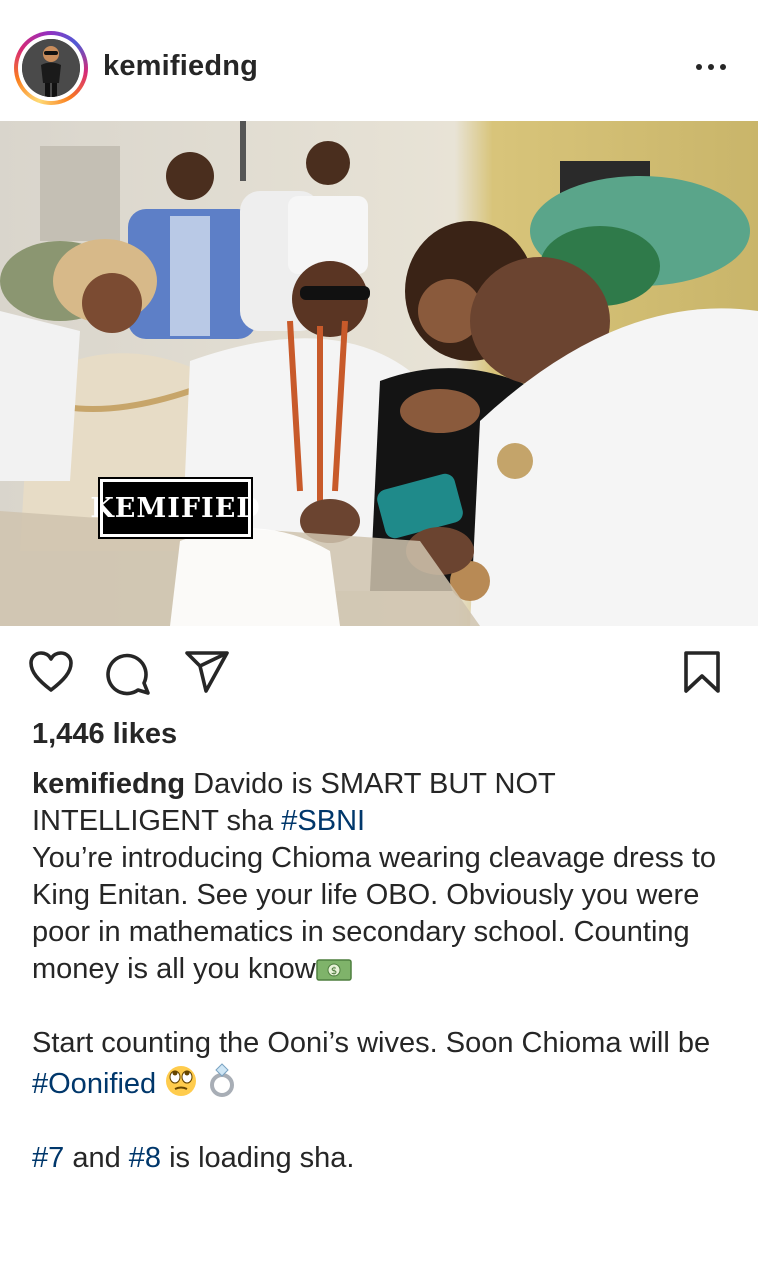 The image size is (758, 1280). I want to click on heart-icon, so click(51, 671).